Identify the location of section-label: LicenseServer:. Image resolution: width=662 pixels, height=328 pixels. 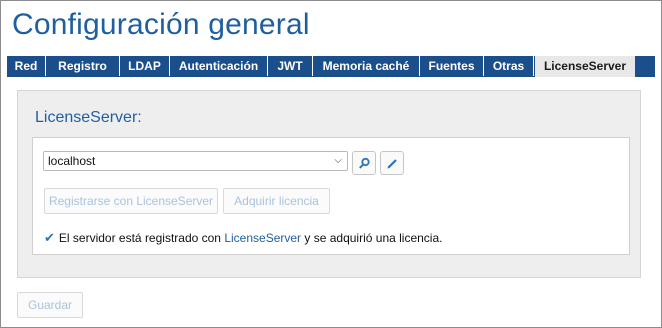
(88, 117).